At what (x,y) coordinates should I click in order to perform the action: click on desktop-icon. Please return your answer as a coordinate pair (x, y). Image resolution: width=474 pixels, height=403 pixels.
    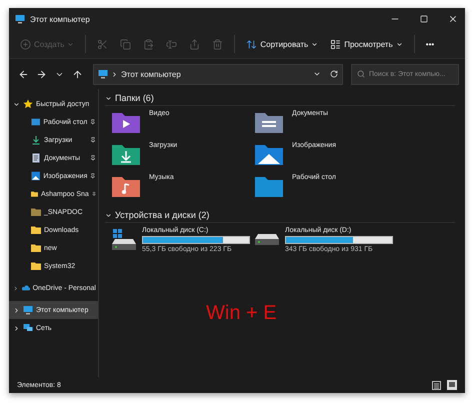
    Looking at the image, I should click on (35, 122).